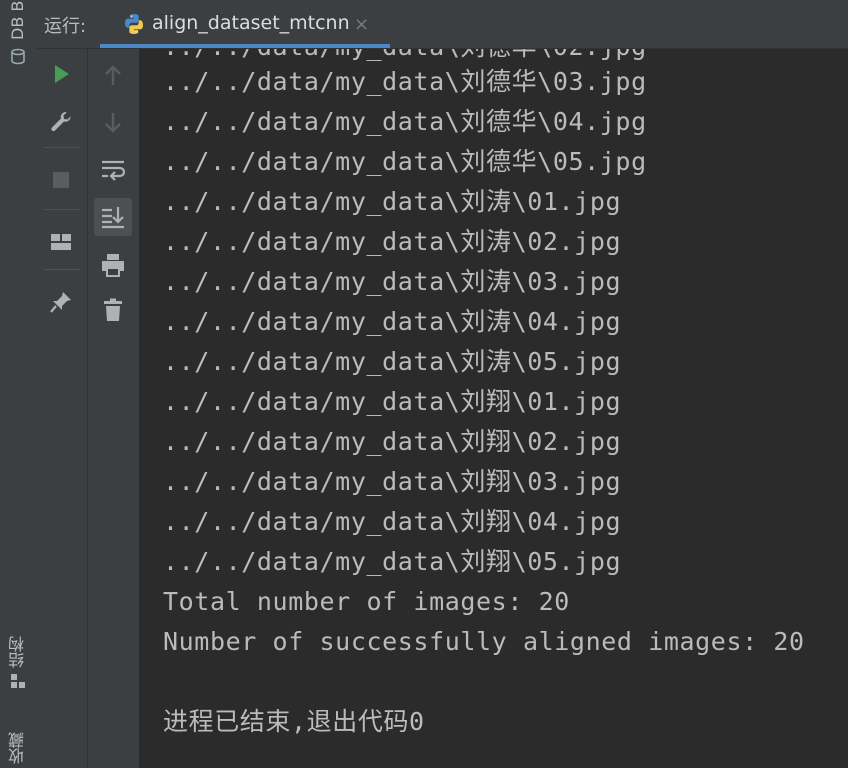  I want to click on run-actions-toolbar, so click(62, 408).